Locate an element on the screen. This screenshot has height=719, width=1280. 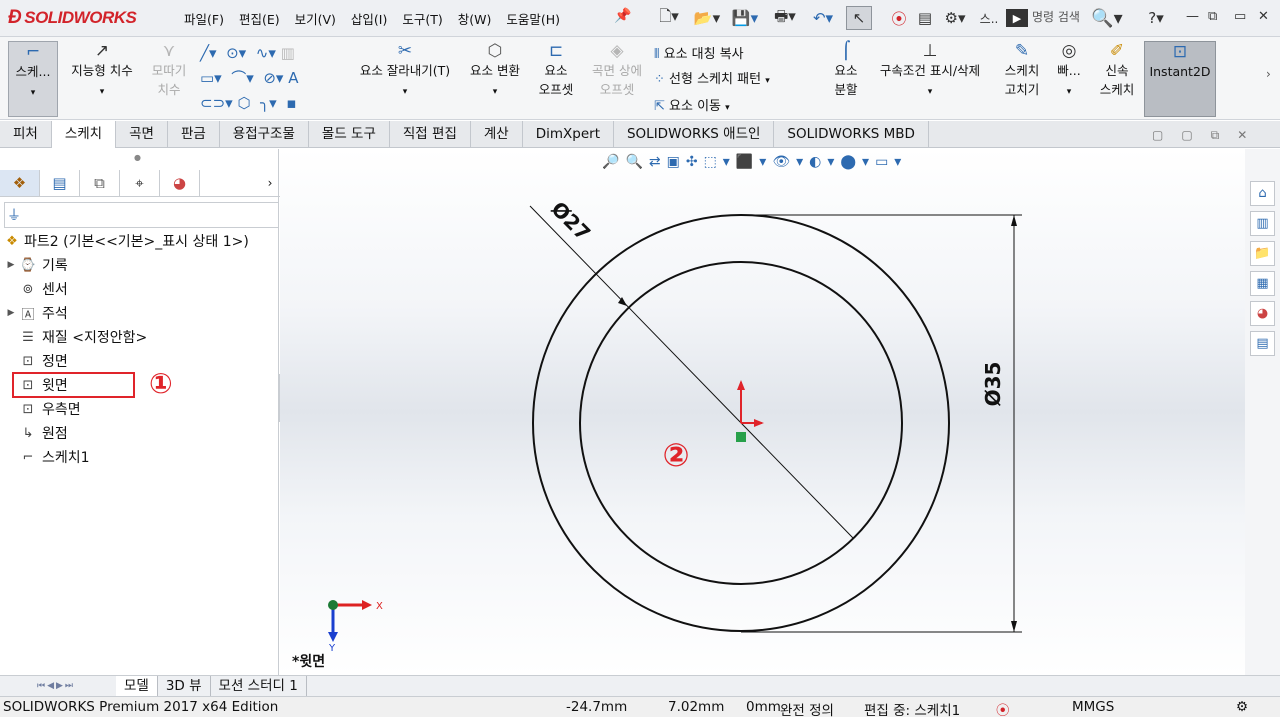
repair-sketch-button: ✎ 스케치 고치기 is located at coordinates (1022, 79).